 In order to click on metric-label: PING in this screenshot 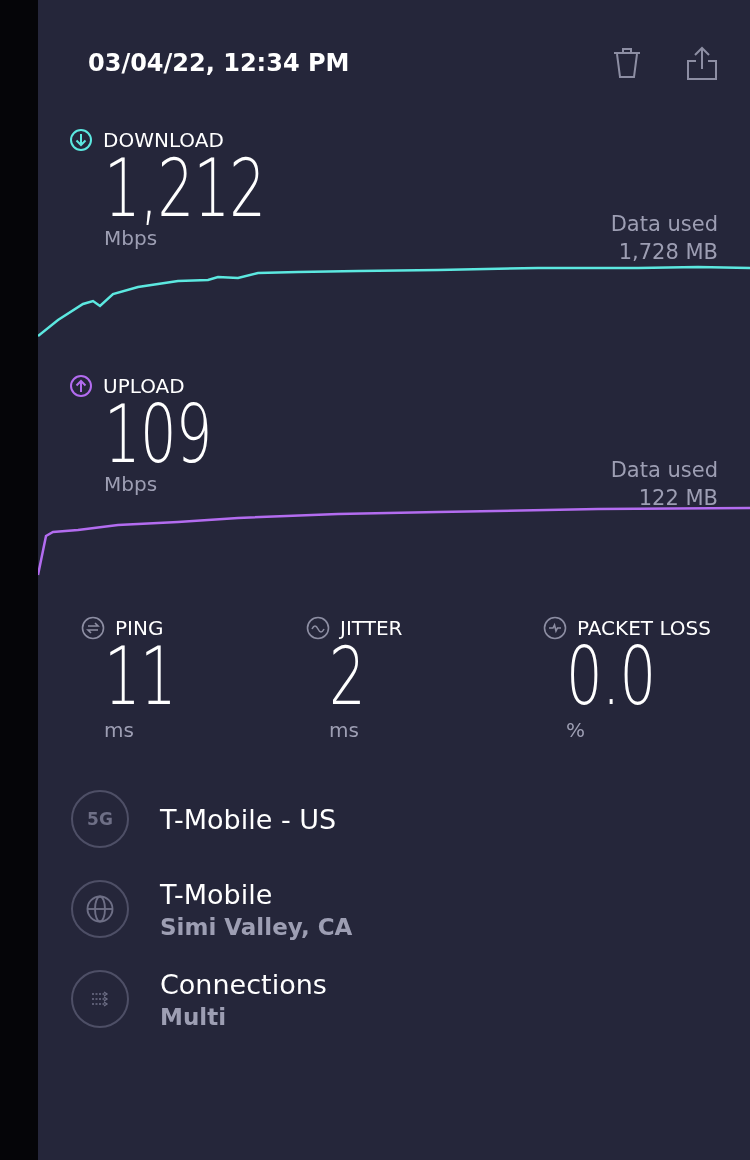, I will do `click(139, 628)`.